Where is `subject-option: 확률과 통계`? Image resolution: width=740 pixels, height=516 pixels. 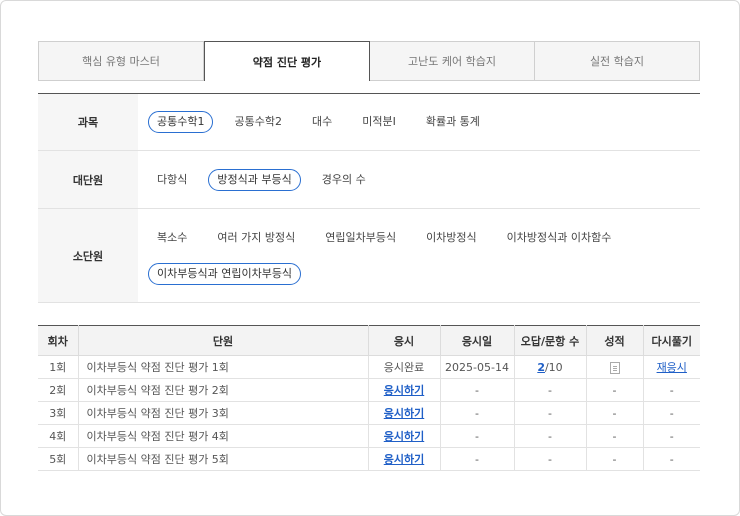 subject-option: 확률과 통계 is located at coordinates (453, 122).